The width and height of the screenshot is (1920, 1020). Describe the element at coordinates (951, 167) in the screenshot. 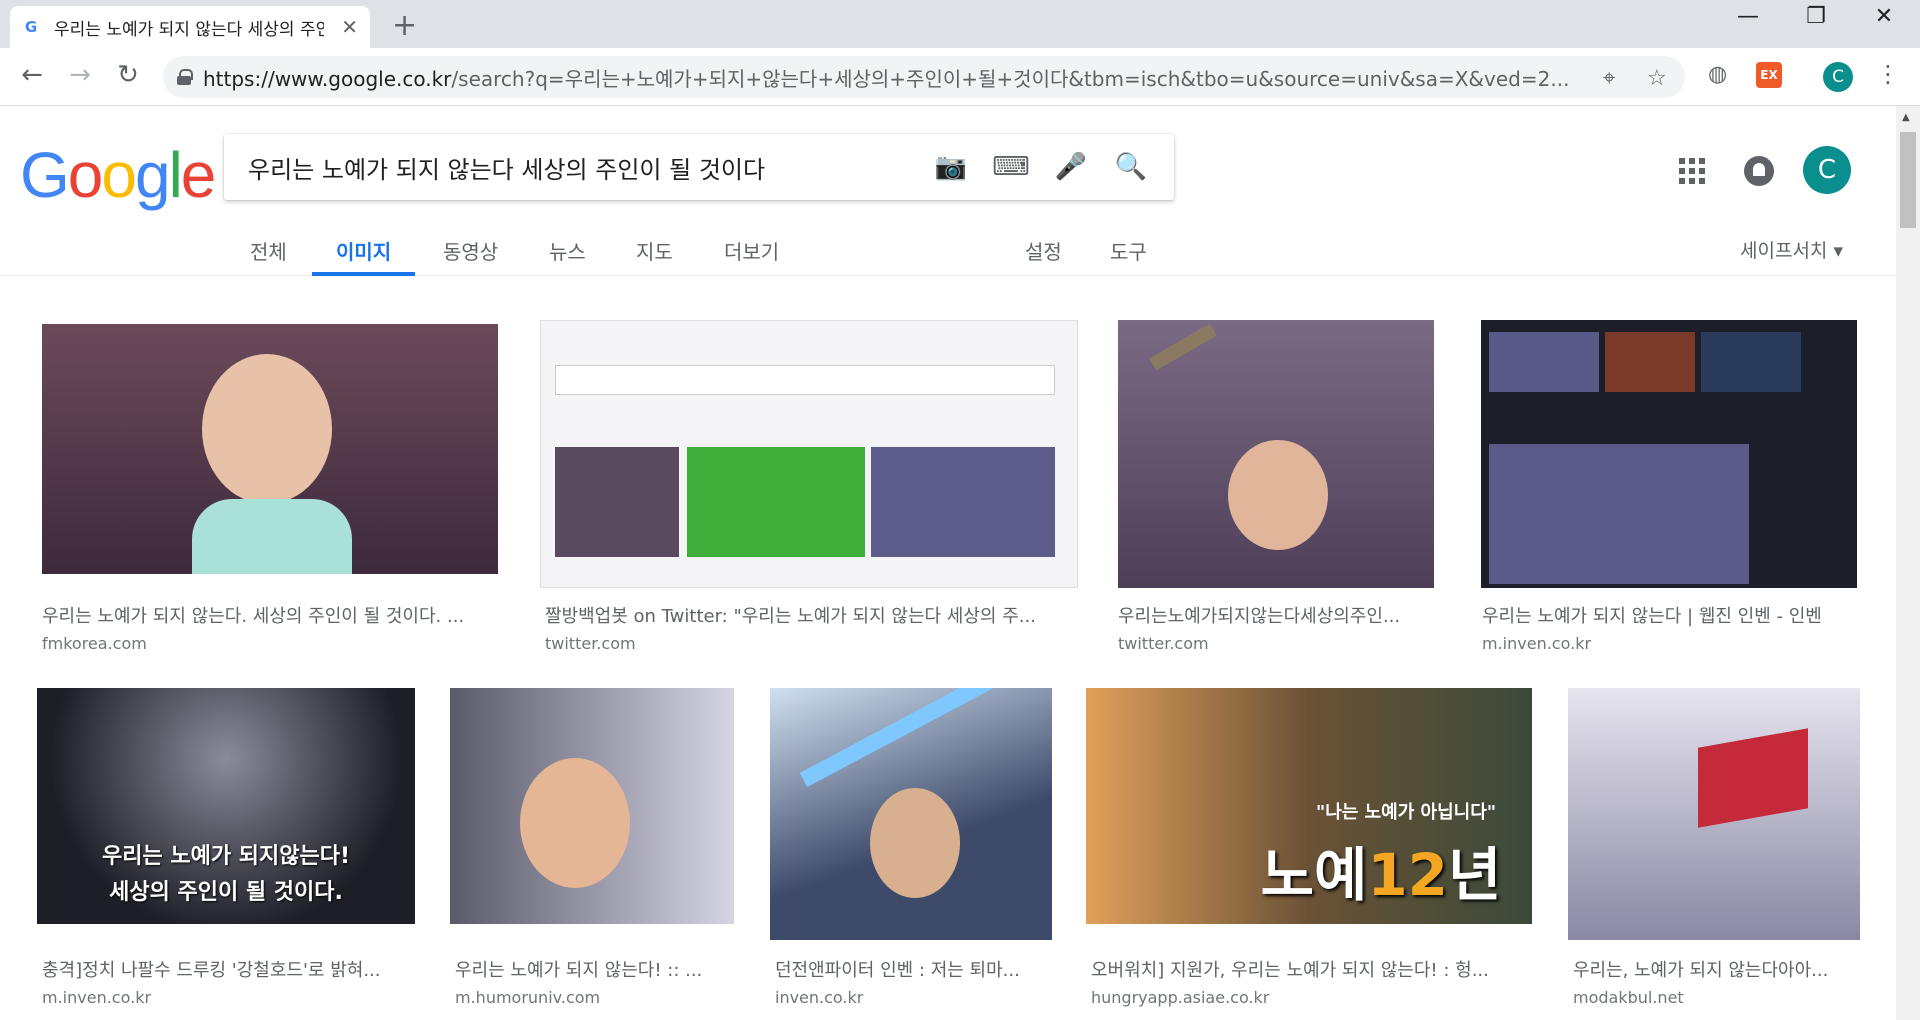

I see `camera-icon: 📷` at that location.